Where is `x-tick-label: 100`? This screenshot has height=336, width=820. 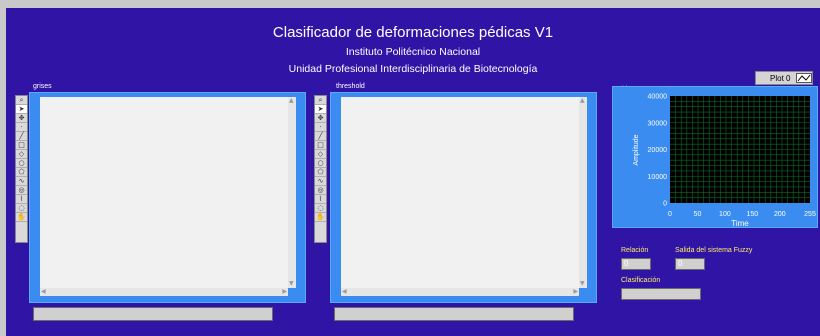 x-tick-label: 100 is located at coordinates (725, 214).